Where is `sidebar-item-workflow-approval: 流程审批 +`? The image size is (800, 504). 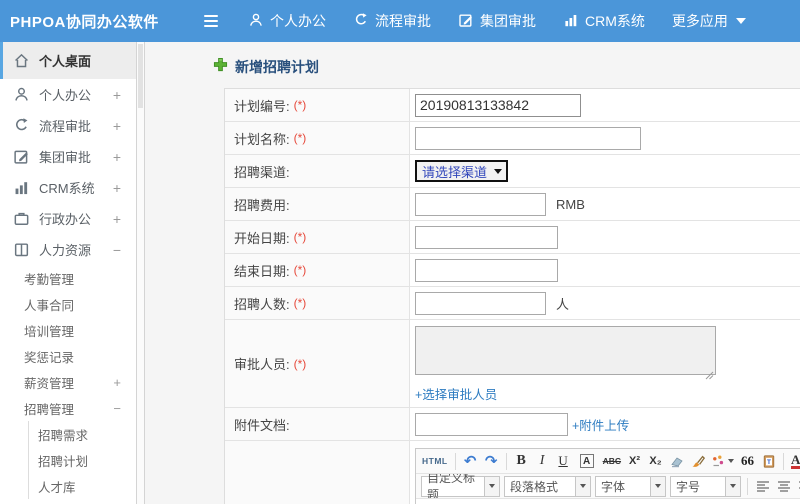
sidebar-item-workflow-approval: 流程审批 + is located at coordinates (68, 125).